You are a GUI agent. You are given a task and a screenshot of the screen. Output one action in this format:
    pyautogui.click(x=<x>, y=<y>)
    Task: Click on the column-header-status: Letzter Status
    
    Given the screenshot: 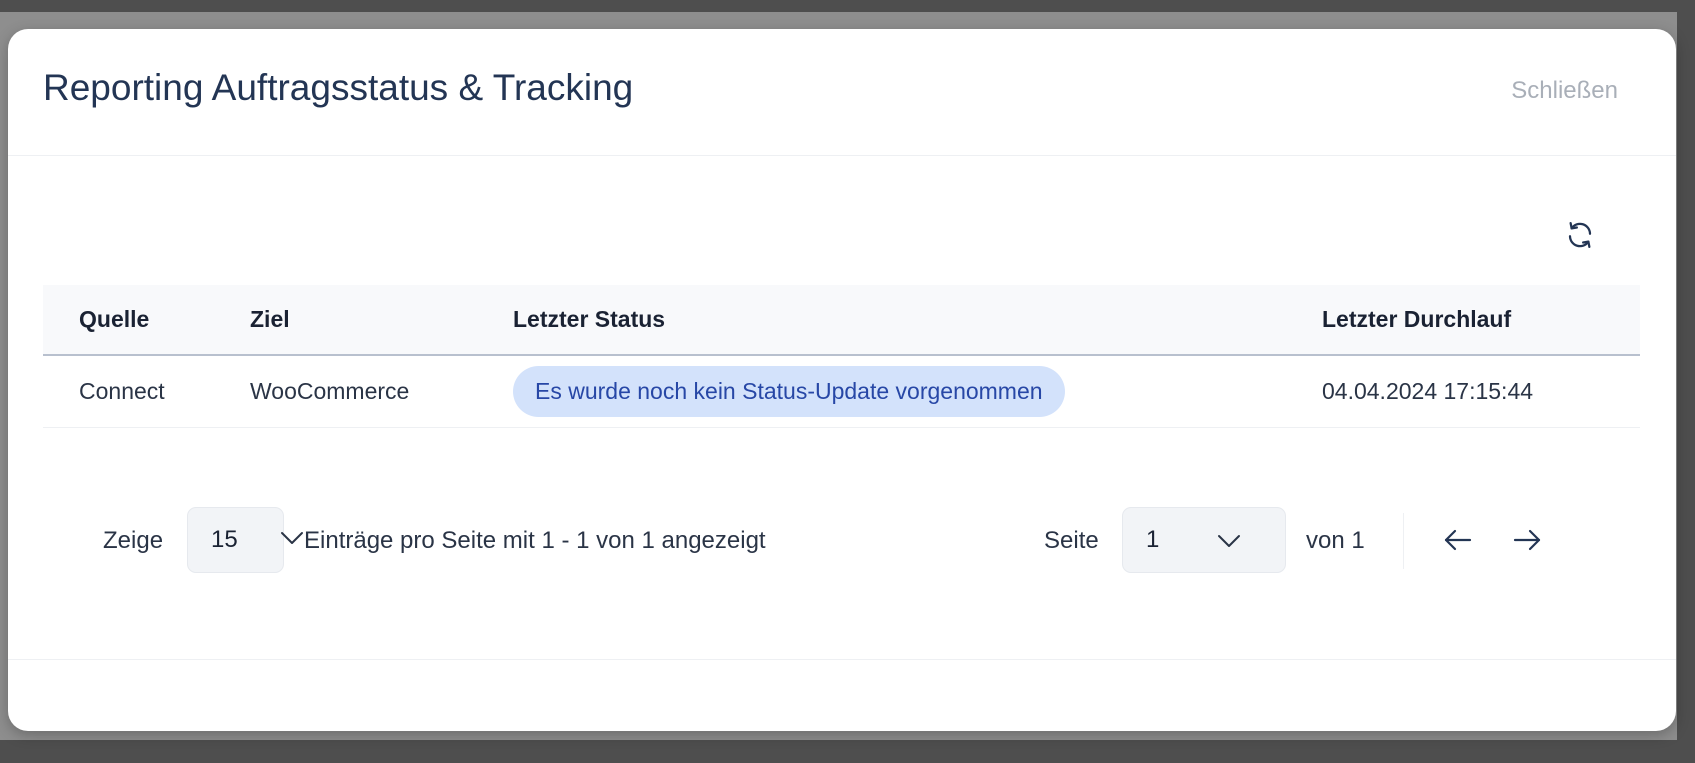 What is the action you would take?
    pyautogui.click(x=589, y=319)
    